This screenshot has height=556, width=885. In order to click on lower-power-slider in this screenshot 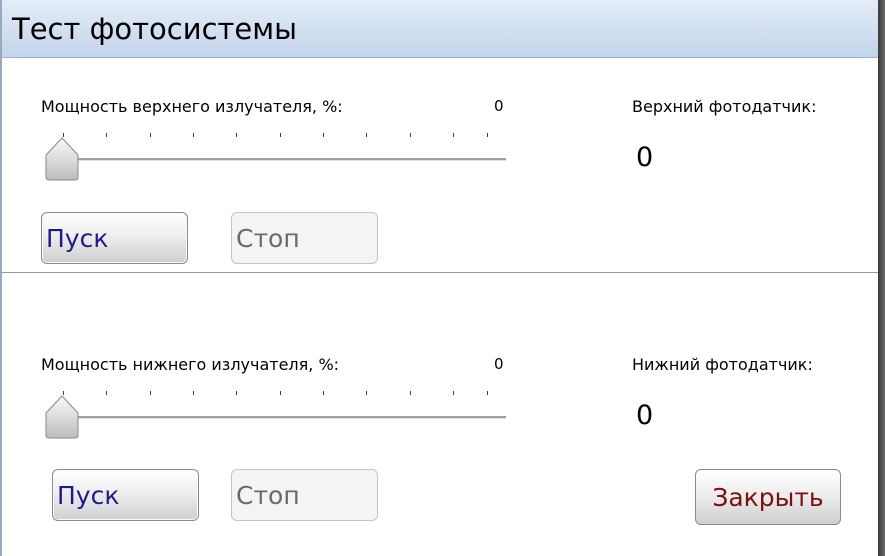, I will do `click(275, 416)`.